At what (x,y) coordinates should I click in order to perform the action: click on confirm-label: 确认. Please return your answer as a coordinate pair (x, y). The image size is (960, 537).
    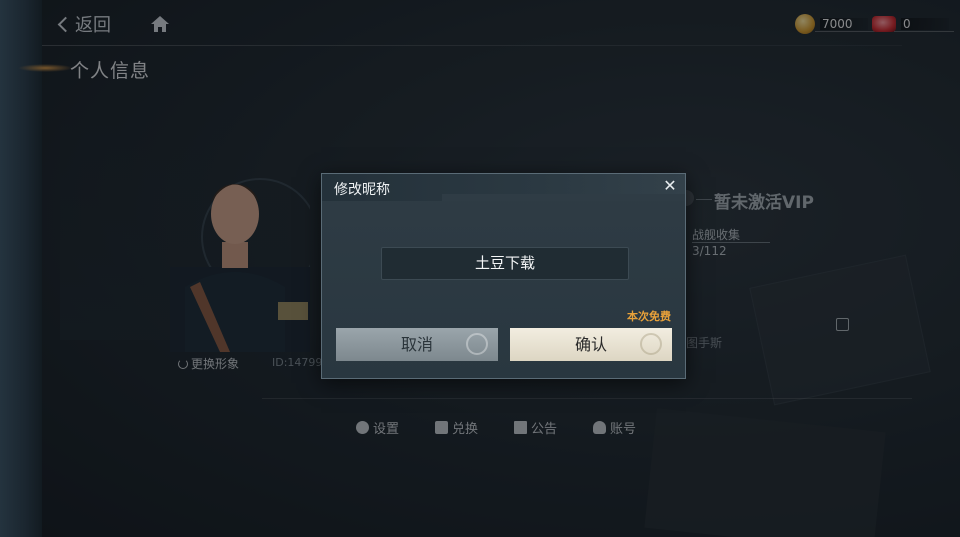
    Looking at the image, I should click on (590, 344).